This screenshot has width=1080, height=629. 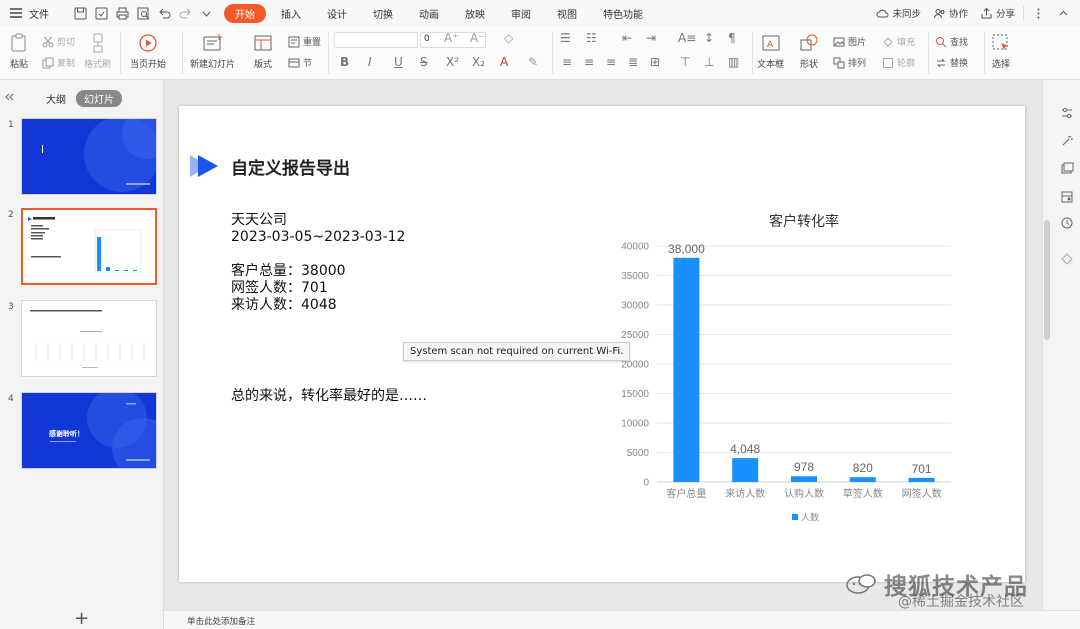 What do you see at coordinates (898, 13) in the screenshot?
I see `sync-button: 未同步` at bounding box center [898, 13].